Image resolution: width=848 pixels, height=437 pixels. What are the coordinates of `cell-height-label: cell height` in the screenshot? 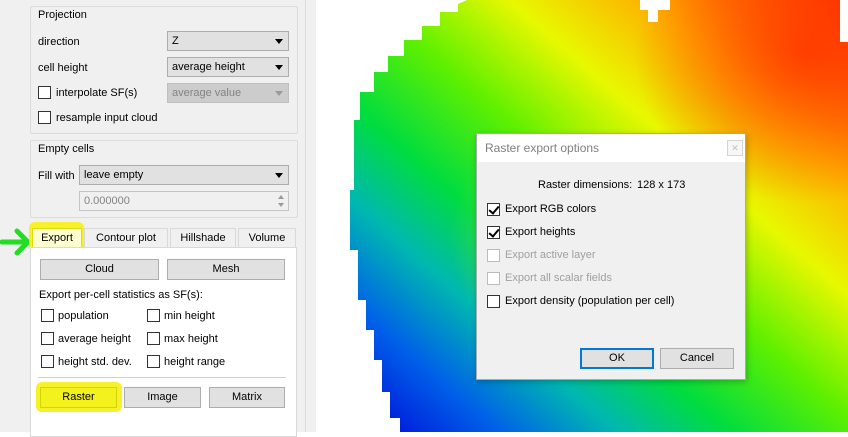 It's located at (63, 68).